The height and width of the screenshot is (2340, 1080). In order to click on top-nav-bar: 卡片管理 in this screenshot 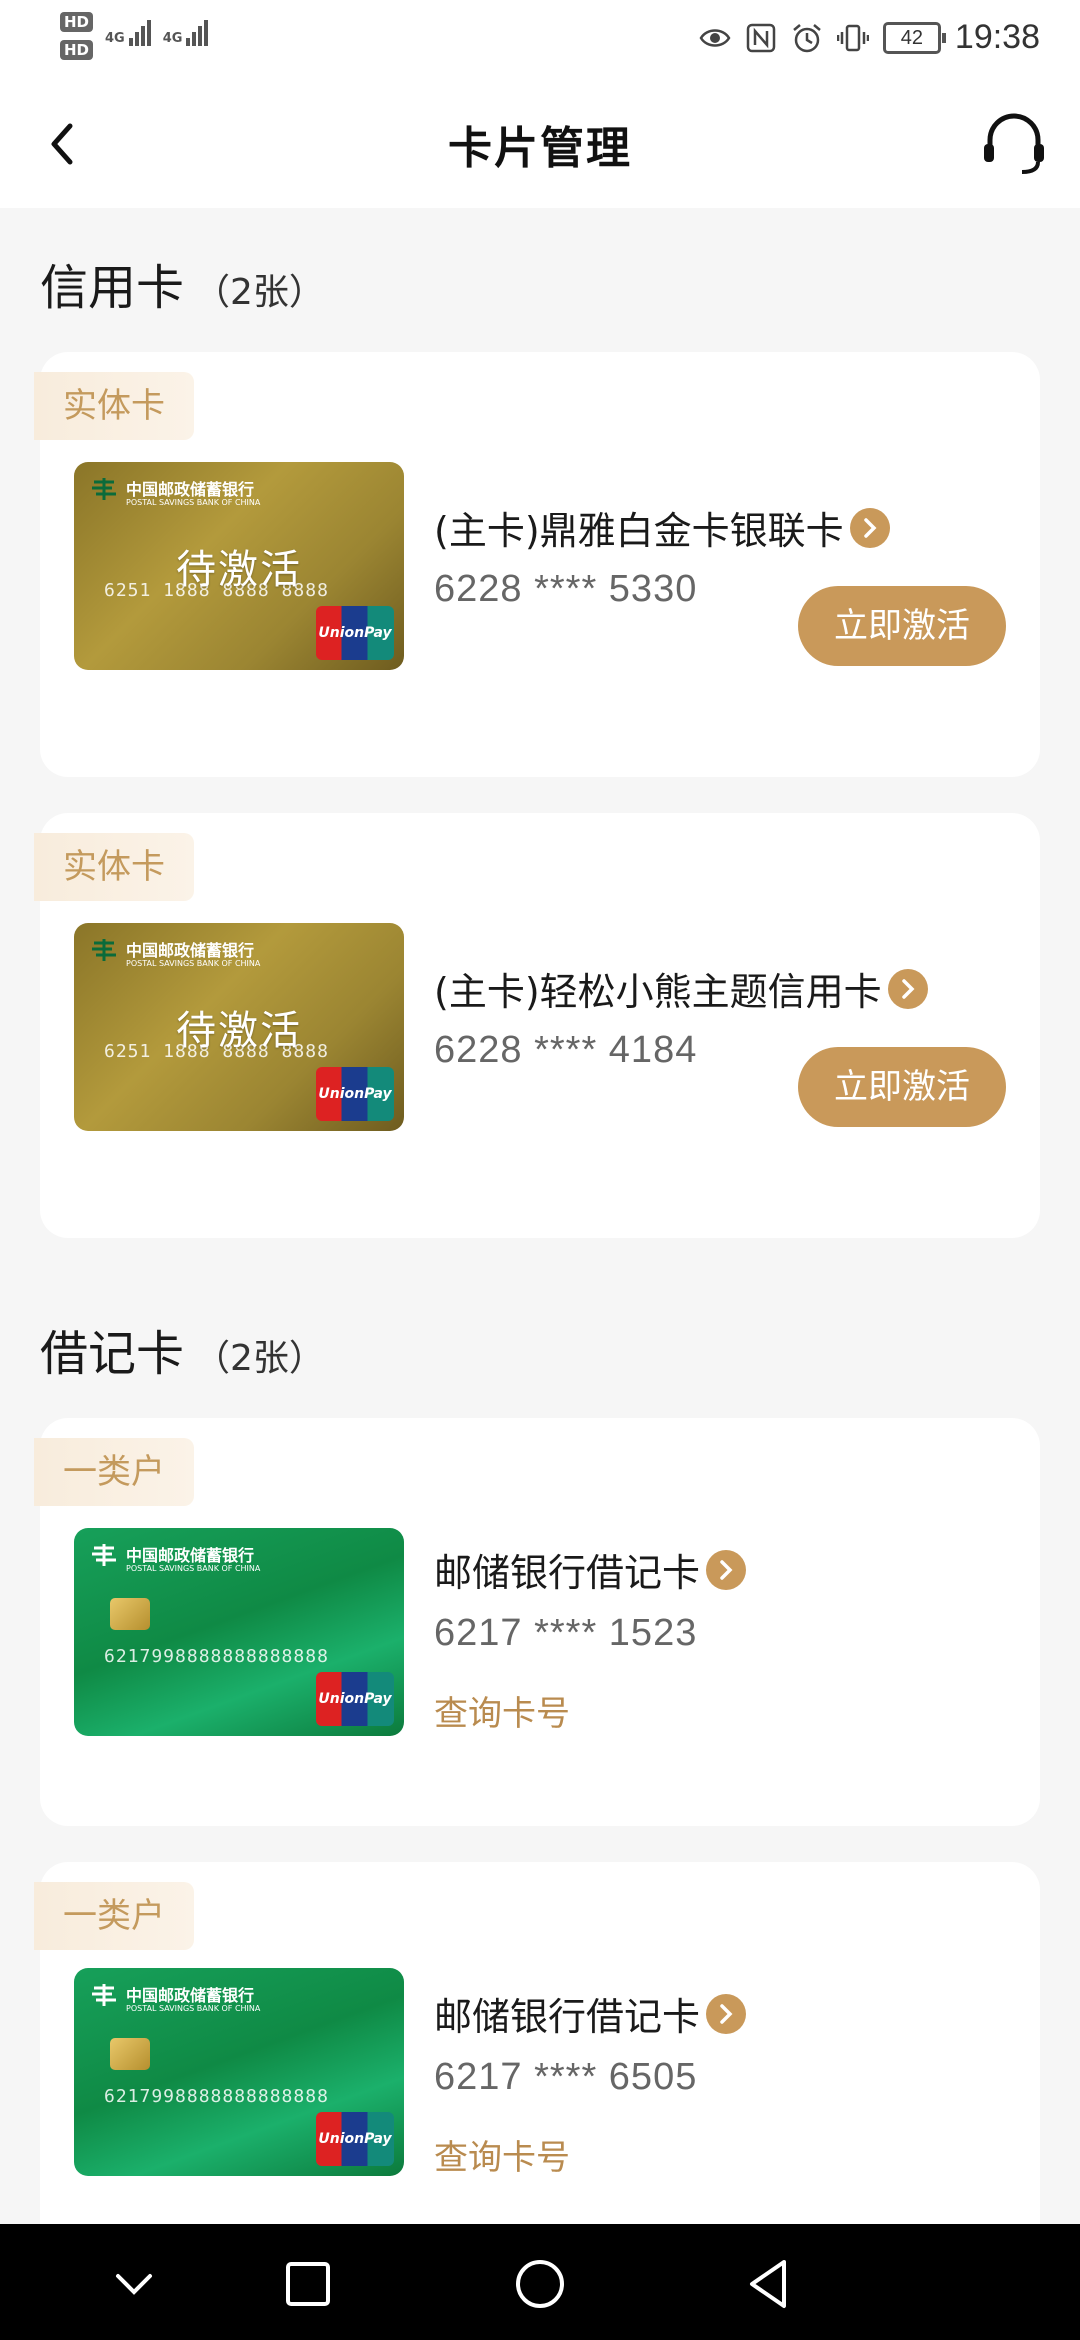, I will do `click(540, 144)`.